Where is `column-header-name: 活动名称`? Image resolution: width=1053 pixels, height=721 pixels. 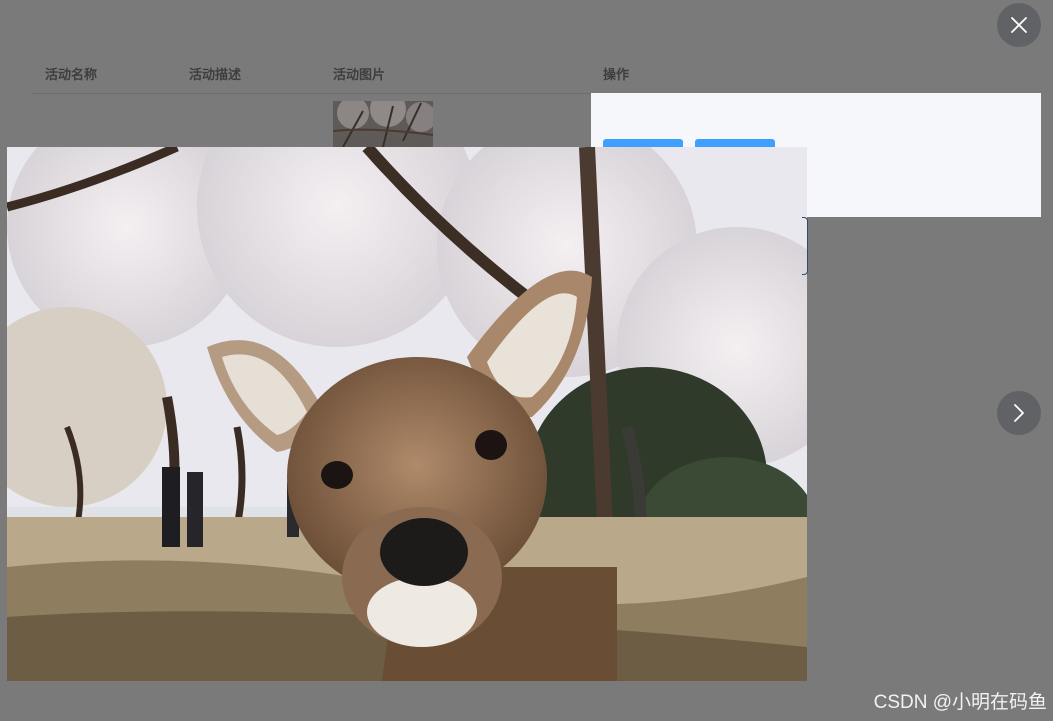
column-header-name: 活动名称 is located at coordinates (71, 73).